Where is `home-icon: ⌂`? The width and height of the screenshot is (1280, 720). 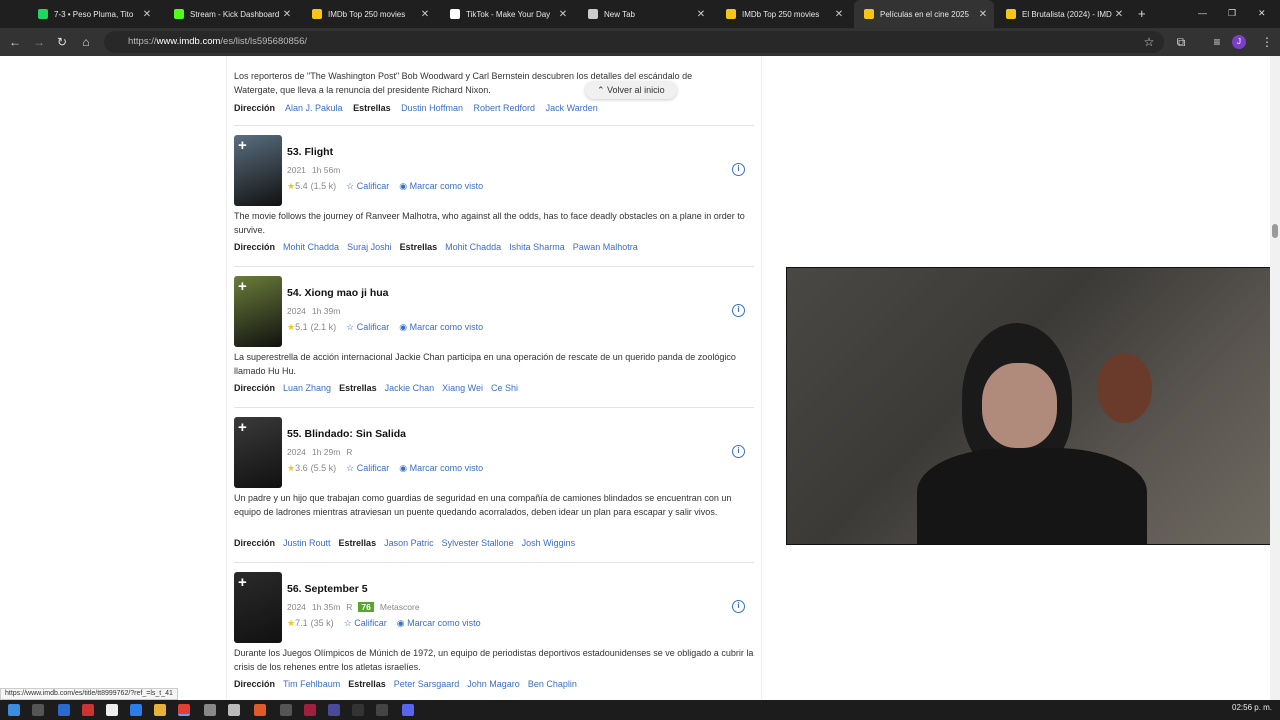 home-icon: ⌂ is located at coordinates (86, 42).